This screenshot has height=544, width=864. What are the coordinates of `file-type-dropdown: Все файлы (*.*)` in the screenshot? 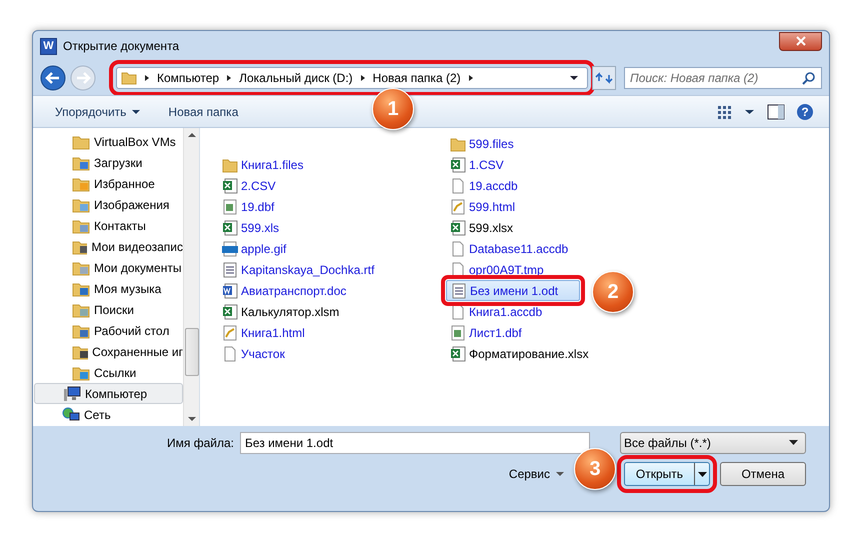 It's located at (713, 443).